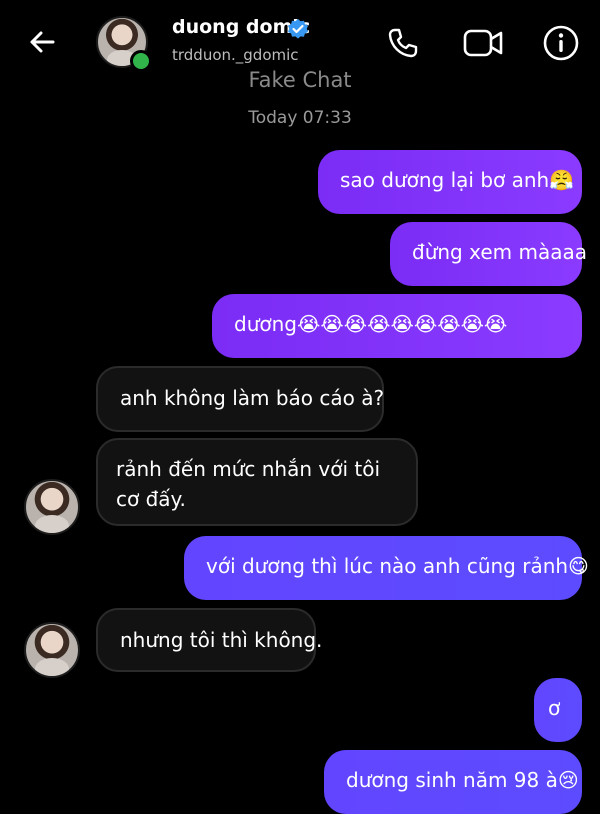 The image size is (600, 814). I want to click on audio-call-button, so click(403, 43).